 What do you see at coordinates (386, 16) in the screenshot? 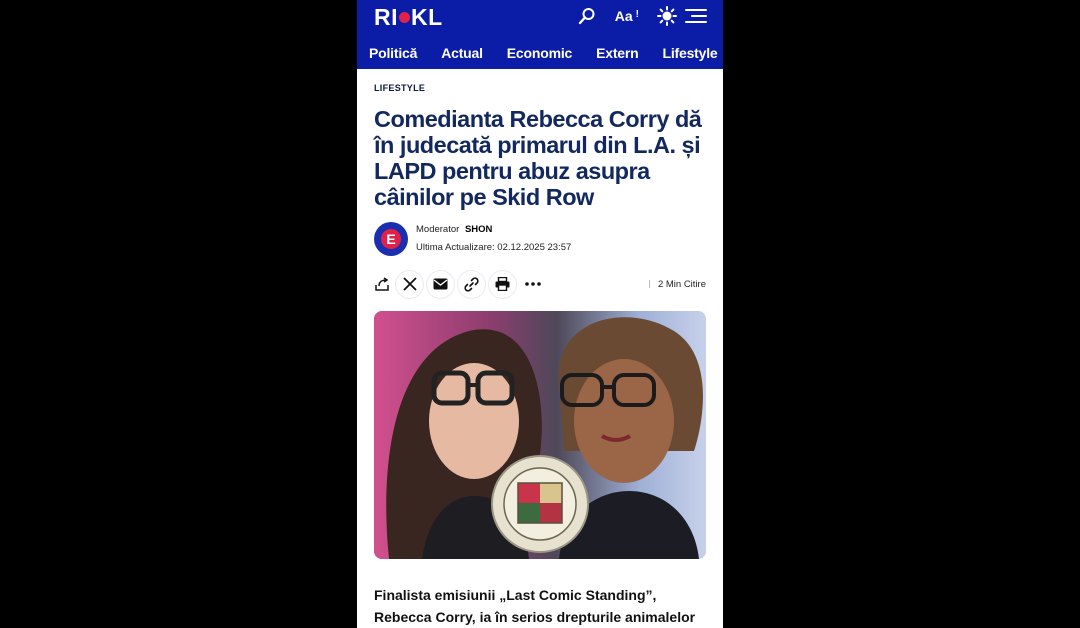
I see `logo-text-left: RI` at bounding box center [386, 16].